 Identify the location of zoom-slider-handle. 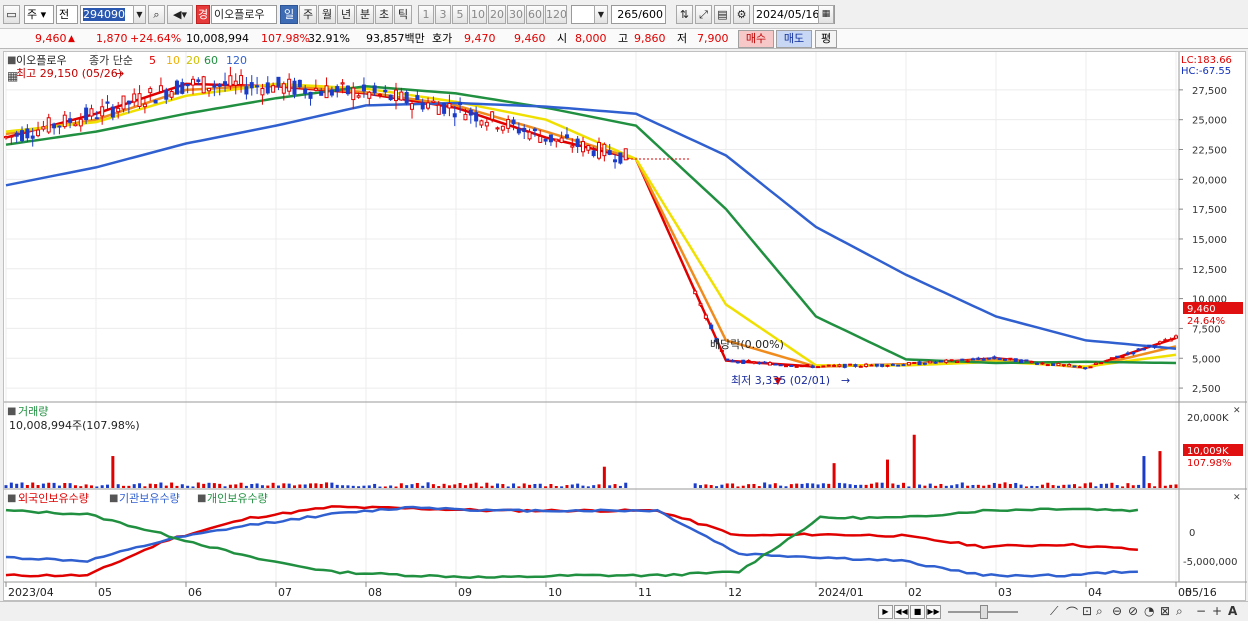
(984, 612).